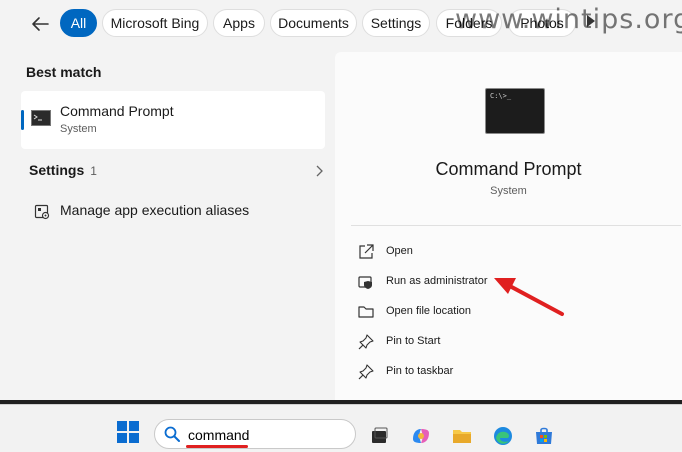 This screenshot has height=452, width=682. I want to click on taskbar: command, so click(341, 427).